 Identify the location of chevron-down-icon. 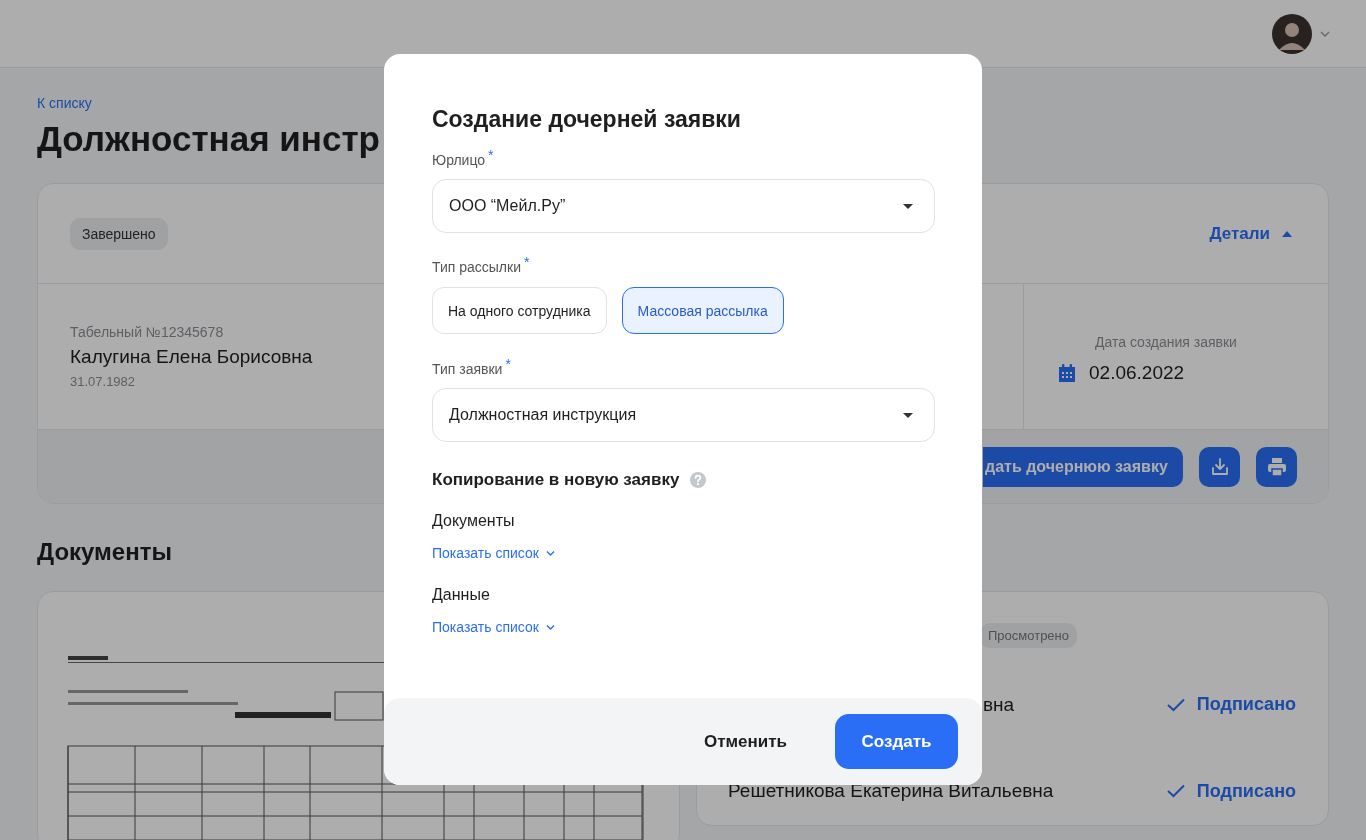
(1325, 33).